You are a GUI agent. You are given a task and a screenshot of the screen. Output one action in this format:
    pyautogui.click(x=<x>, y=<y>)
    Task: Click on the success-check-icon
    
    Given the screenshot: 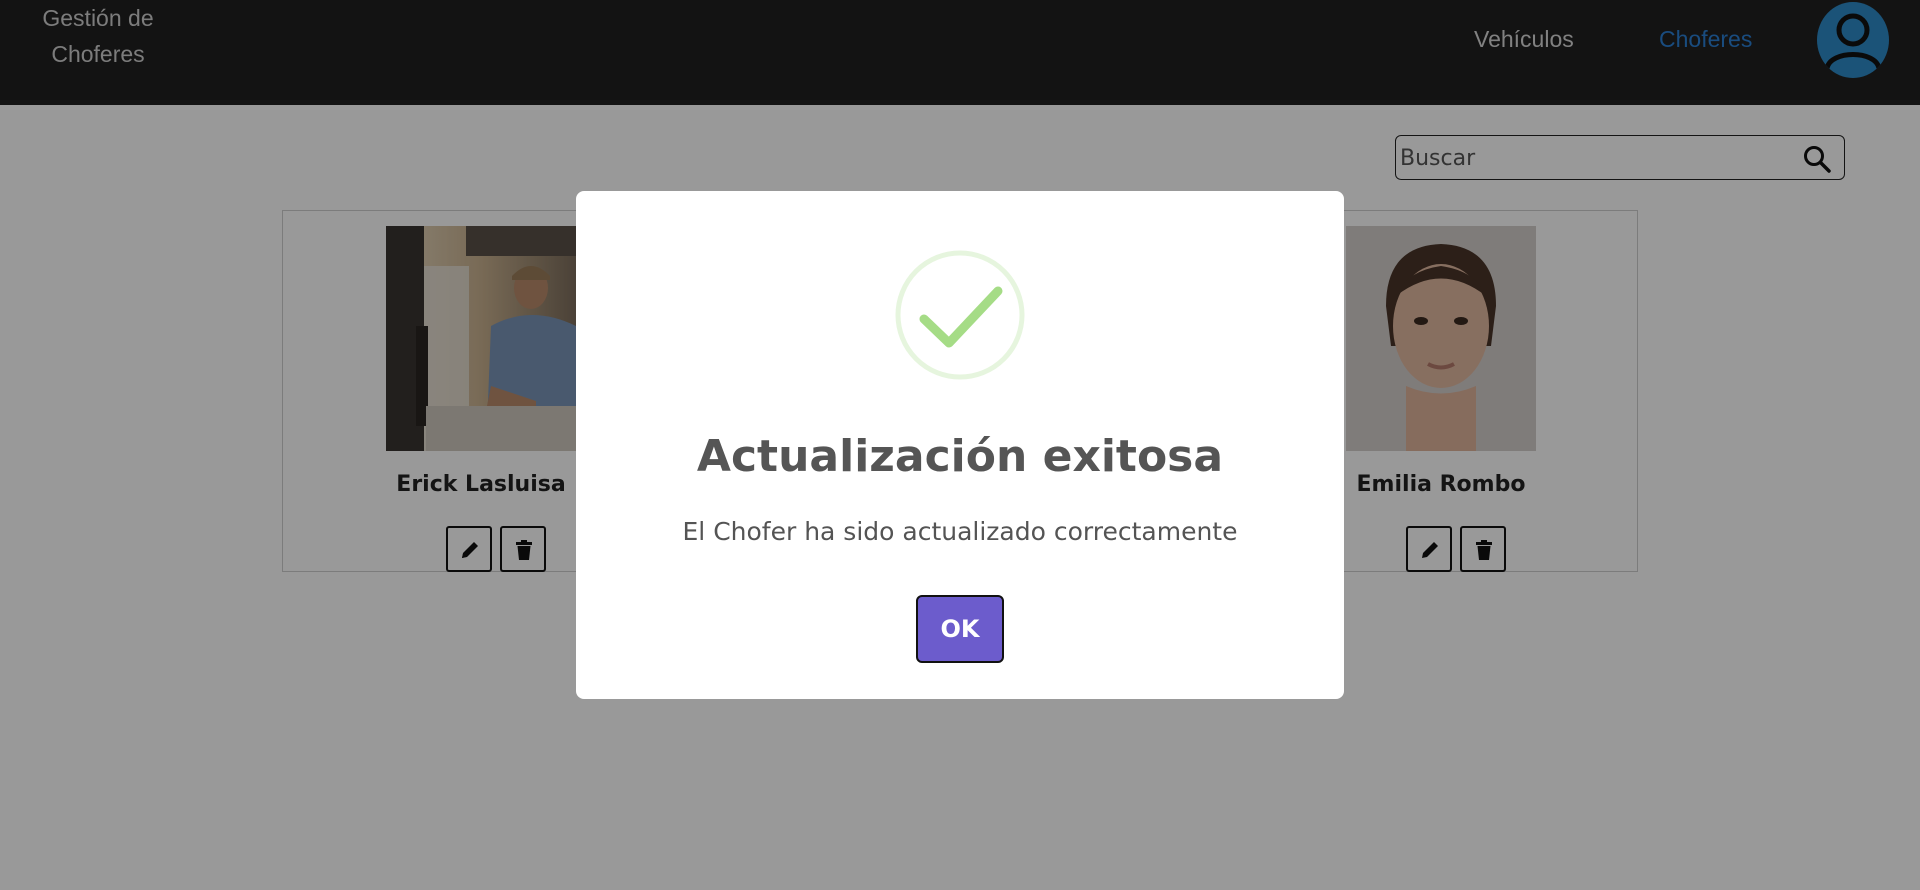 What is the action you would take?
    pyautogui.click(x=960, y=315)
    